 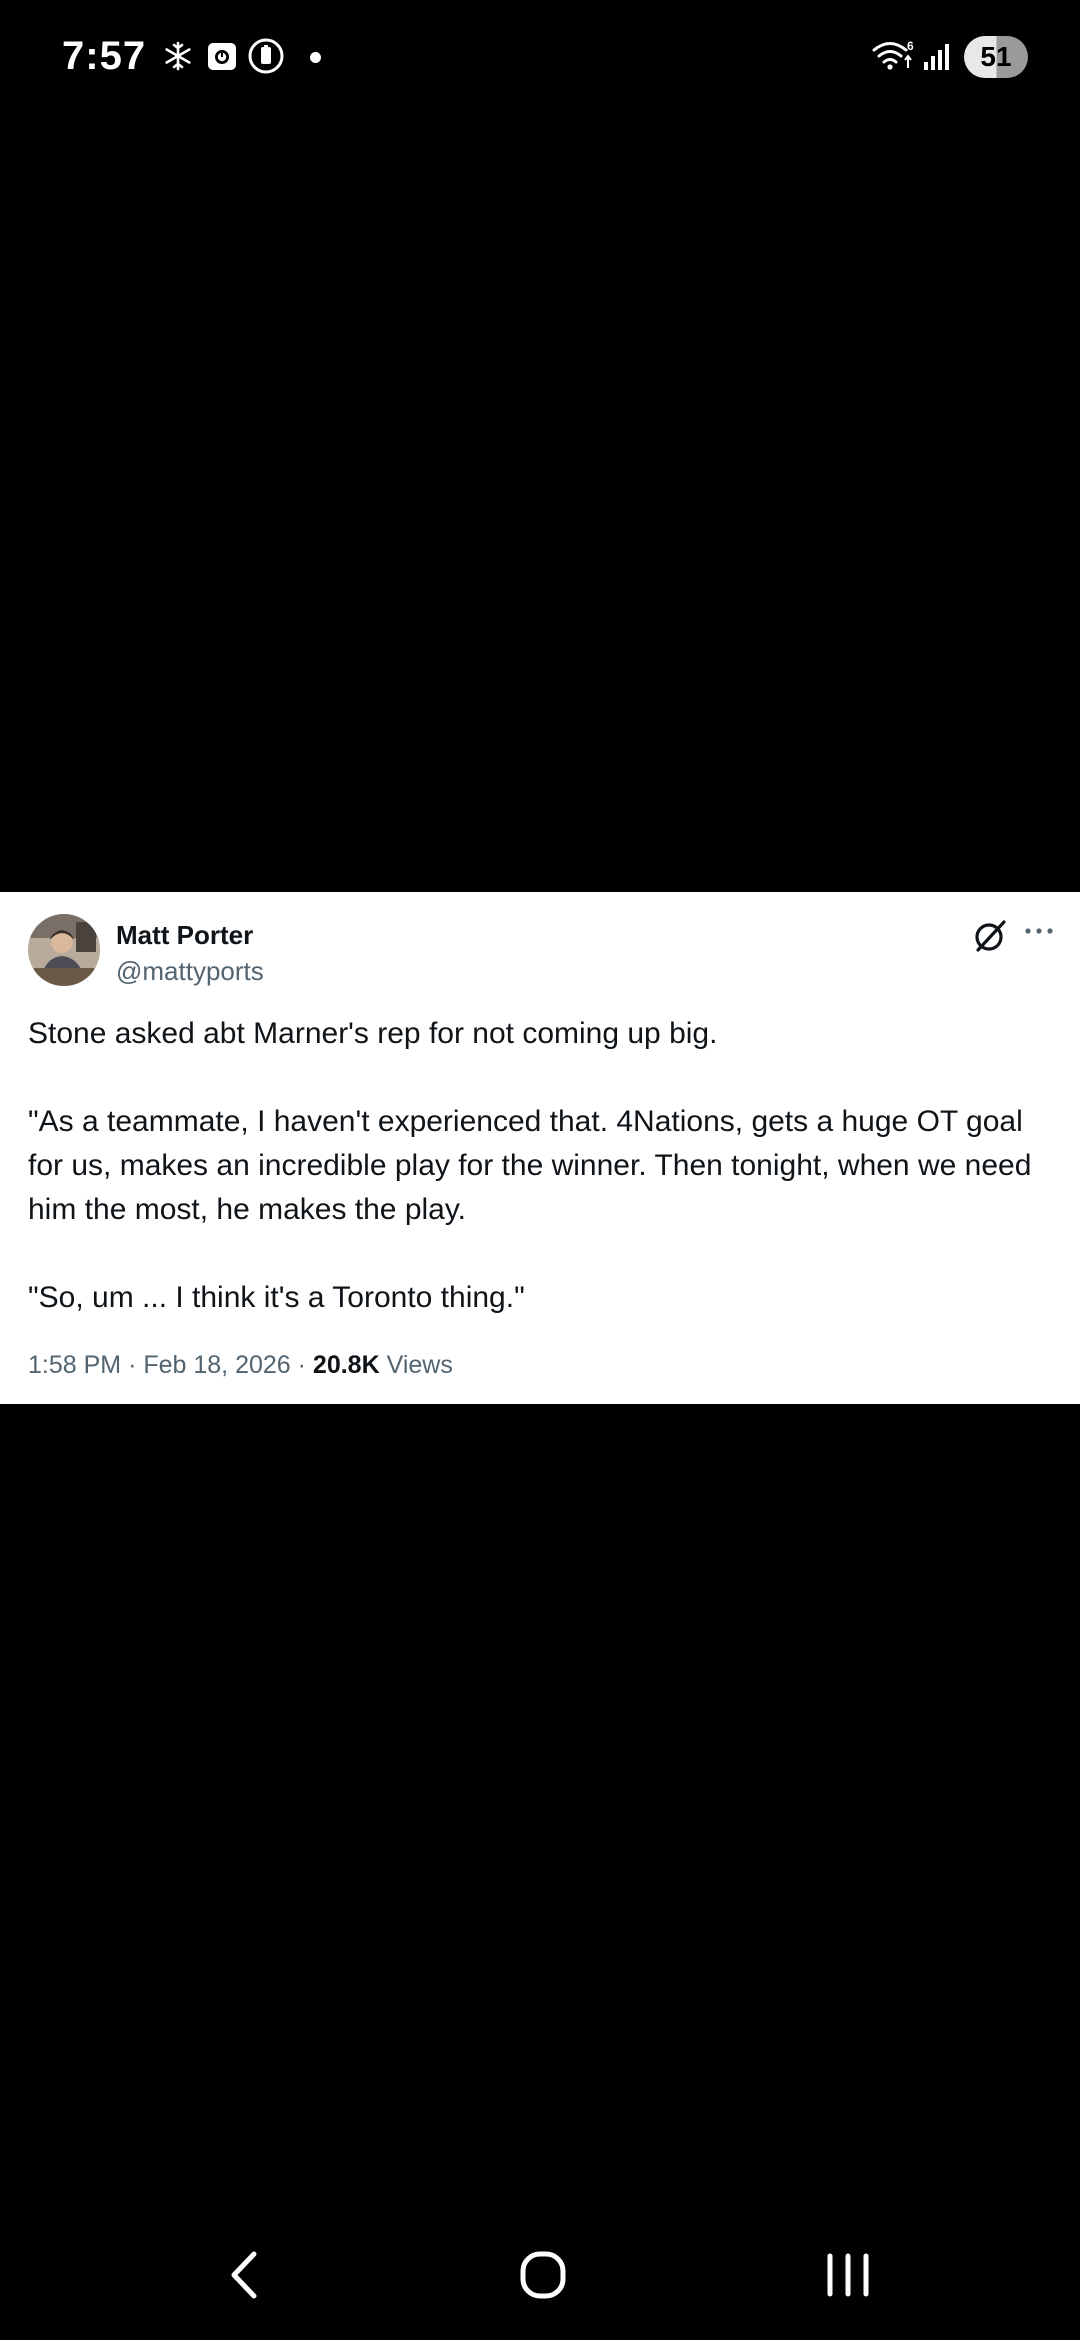 I want to click on grok-icon, so click(x=990, y=936).